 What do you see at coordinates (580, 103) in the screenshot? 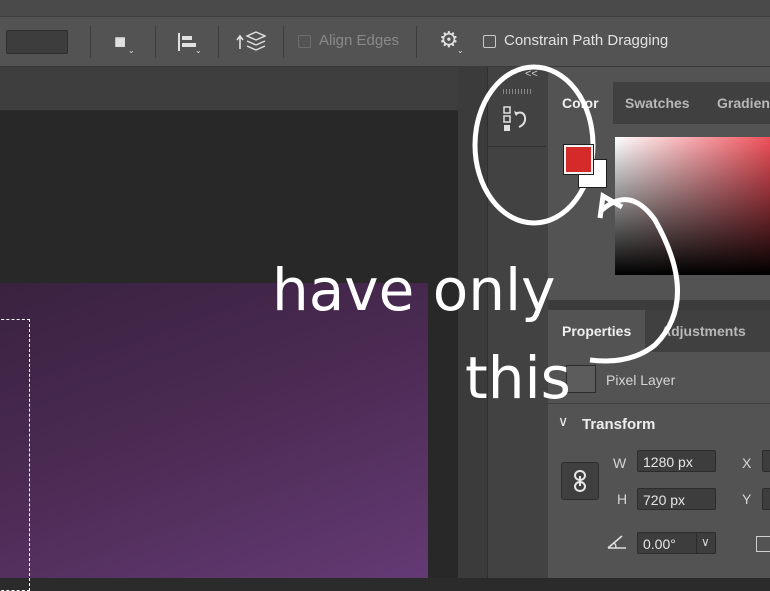
I see `tab-color: Color` at bounding box center [580, 103].